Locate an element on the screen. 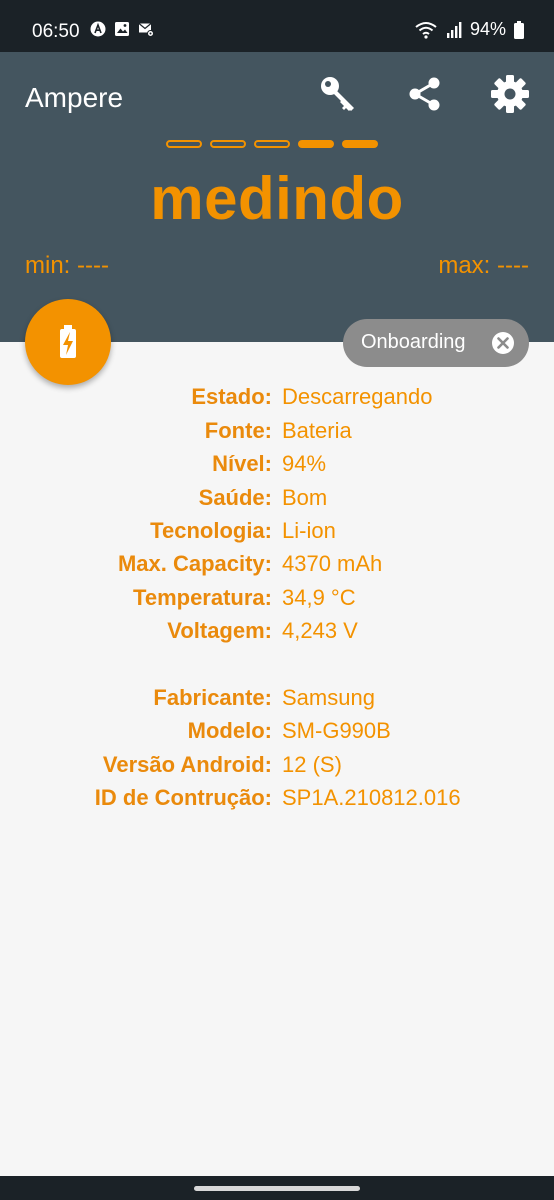  info-row-build-id: ID de Contrução: SP1A.210812.016 is located at coordinates (277, 800).